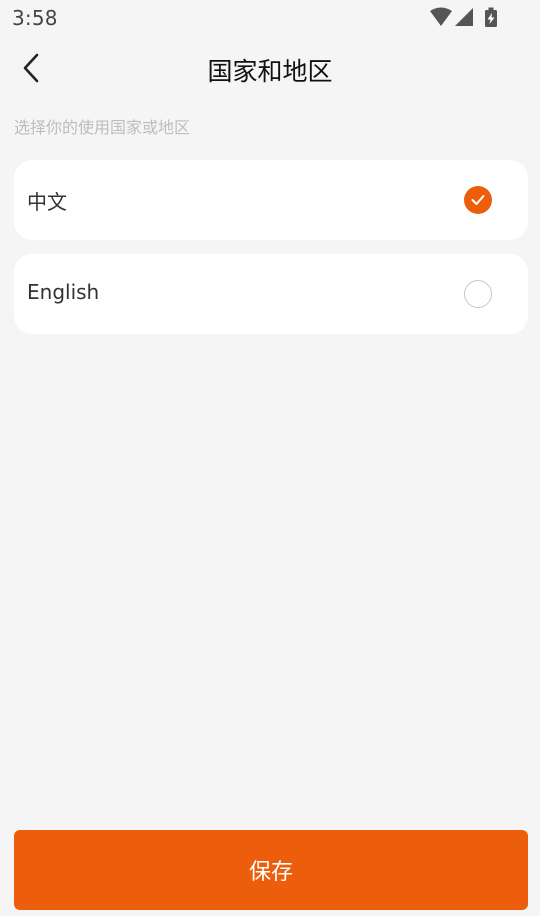 Image resolution: width=540 pixels, height=916 pixels. Describe the element at coordinates (271, 200) in the screenshot. I see `option-chinese: 中文` at that location.